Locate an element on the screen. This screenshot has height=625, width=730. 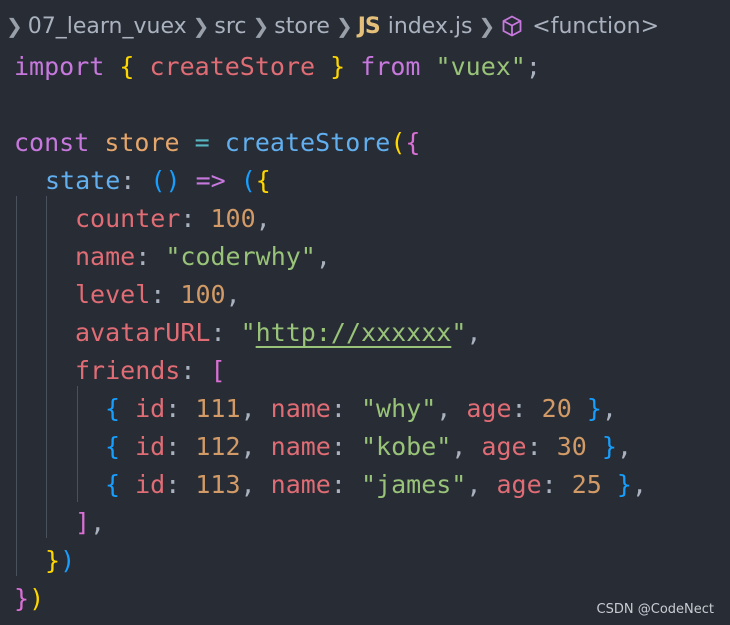
code-line-14: }) is located at coordinates (60, 560).